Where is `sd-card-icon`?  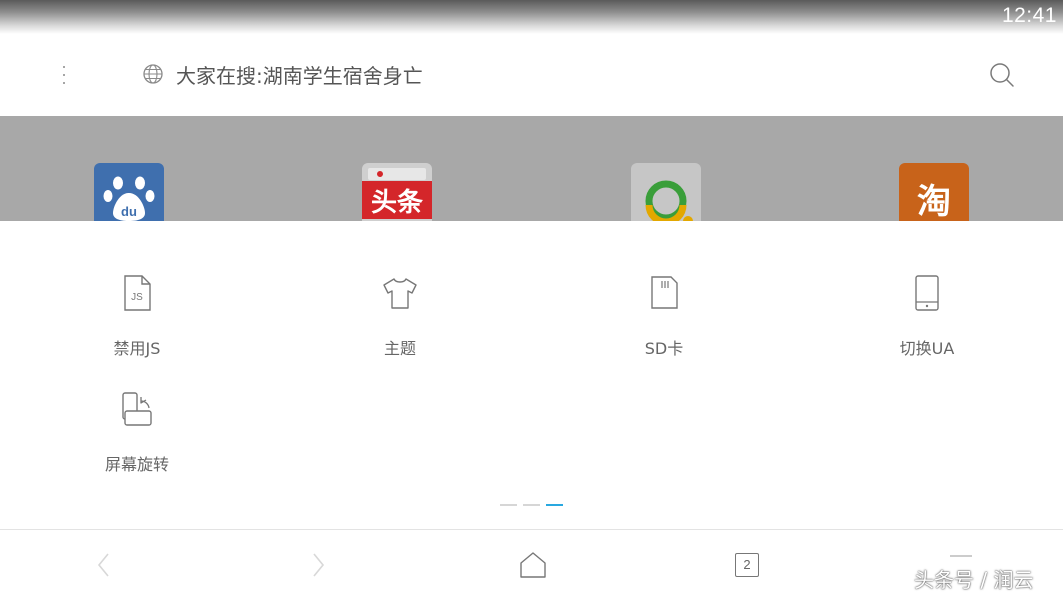 sd-card-icon is located at coordinates (664, 292).